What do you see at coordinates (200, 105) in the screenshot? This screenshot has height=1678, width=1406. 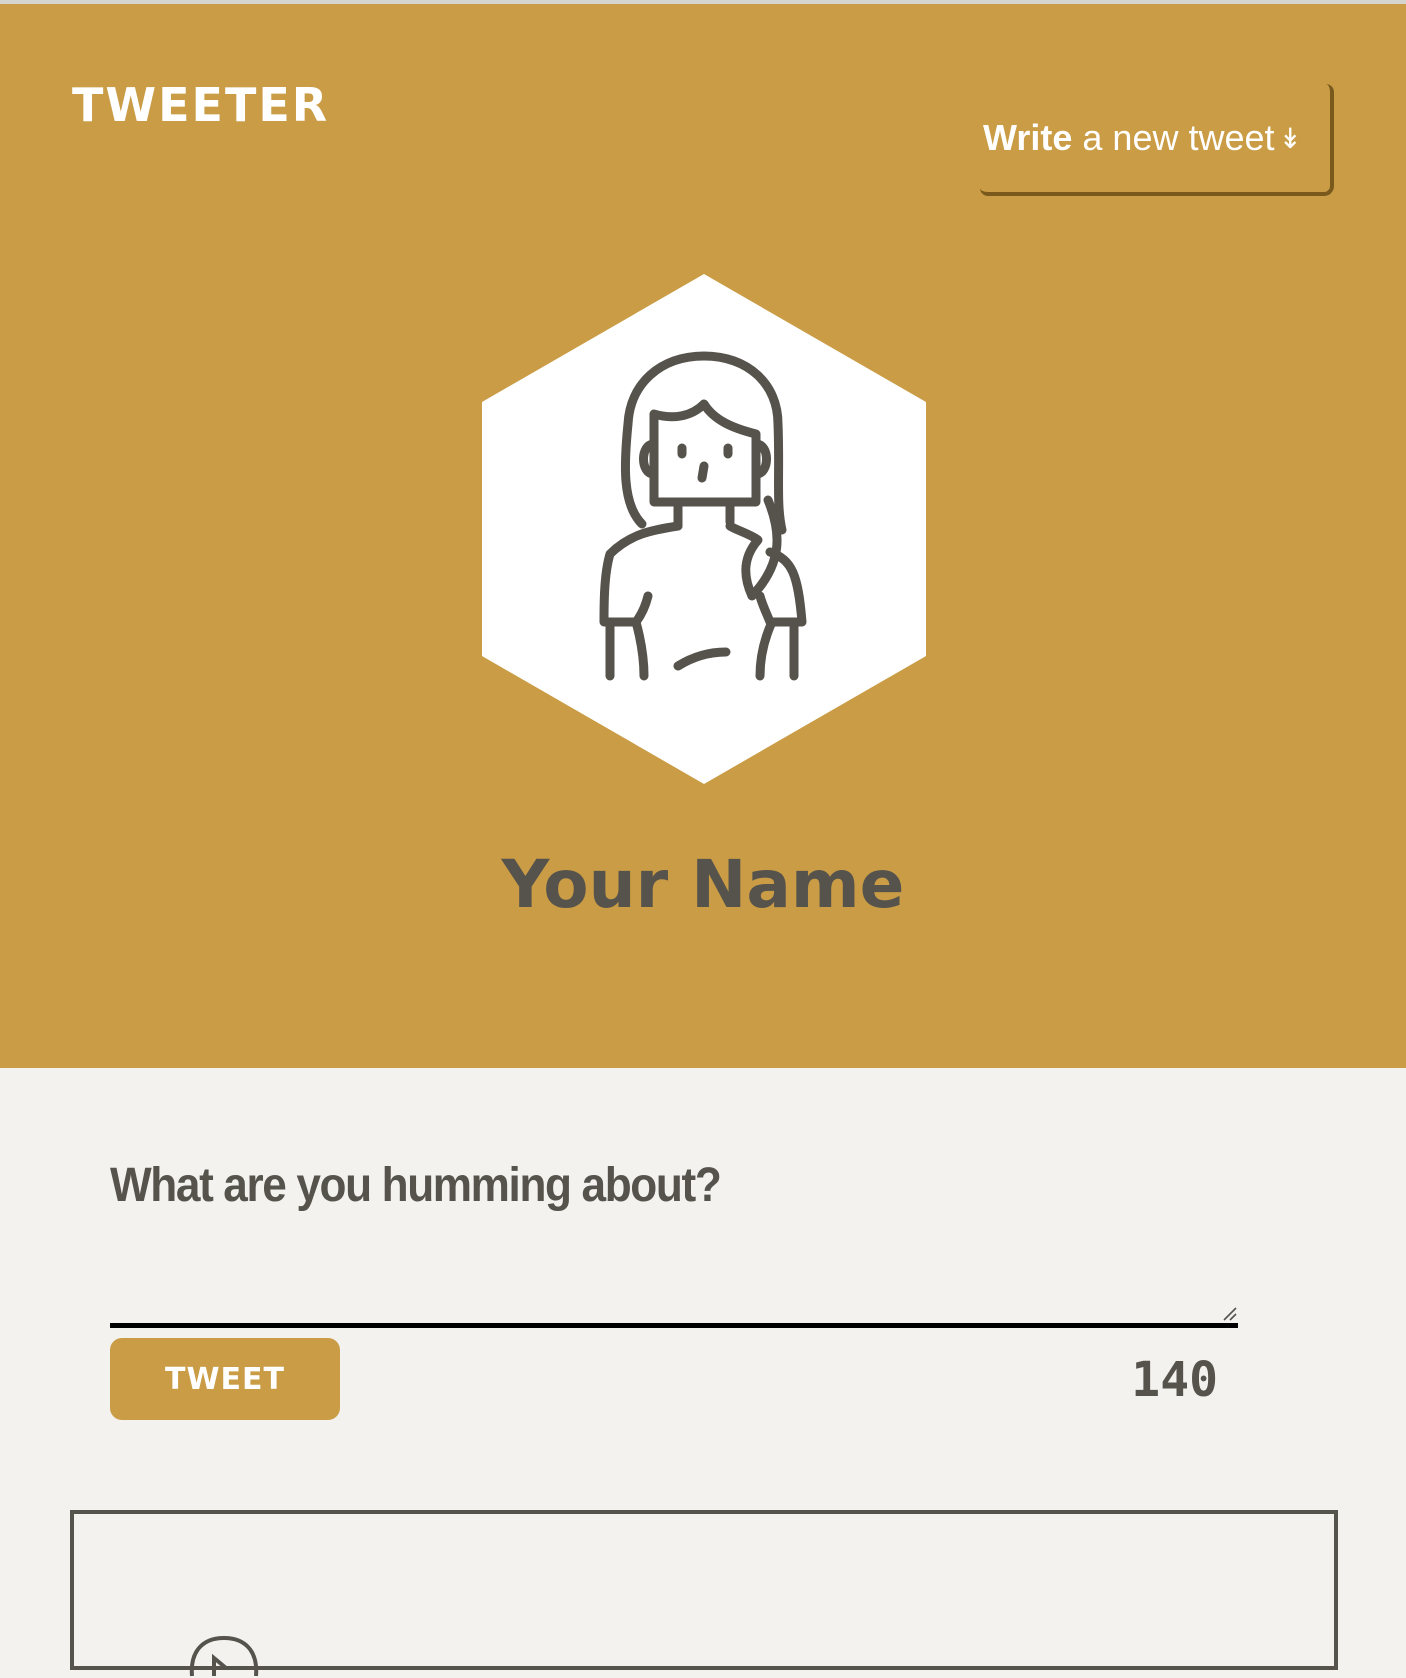 I see `brand-logo: TWEETER` at bounding box center [200, 105].